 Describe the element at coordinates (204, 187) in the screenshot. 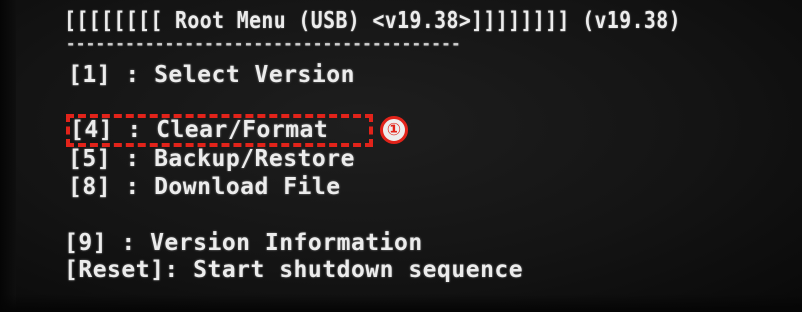

I see `menu-item-download-file: [8] : Download File` at that location.